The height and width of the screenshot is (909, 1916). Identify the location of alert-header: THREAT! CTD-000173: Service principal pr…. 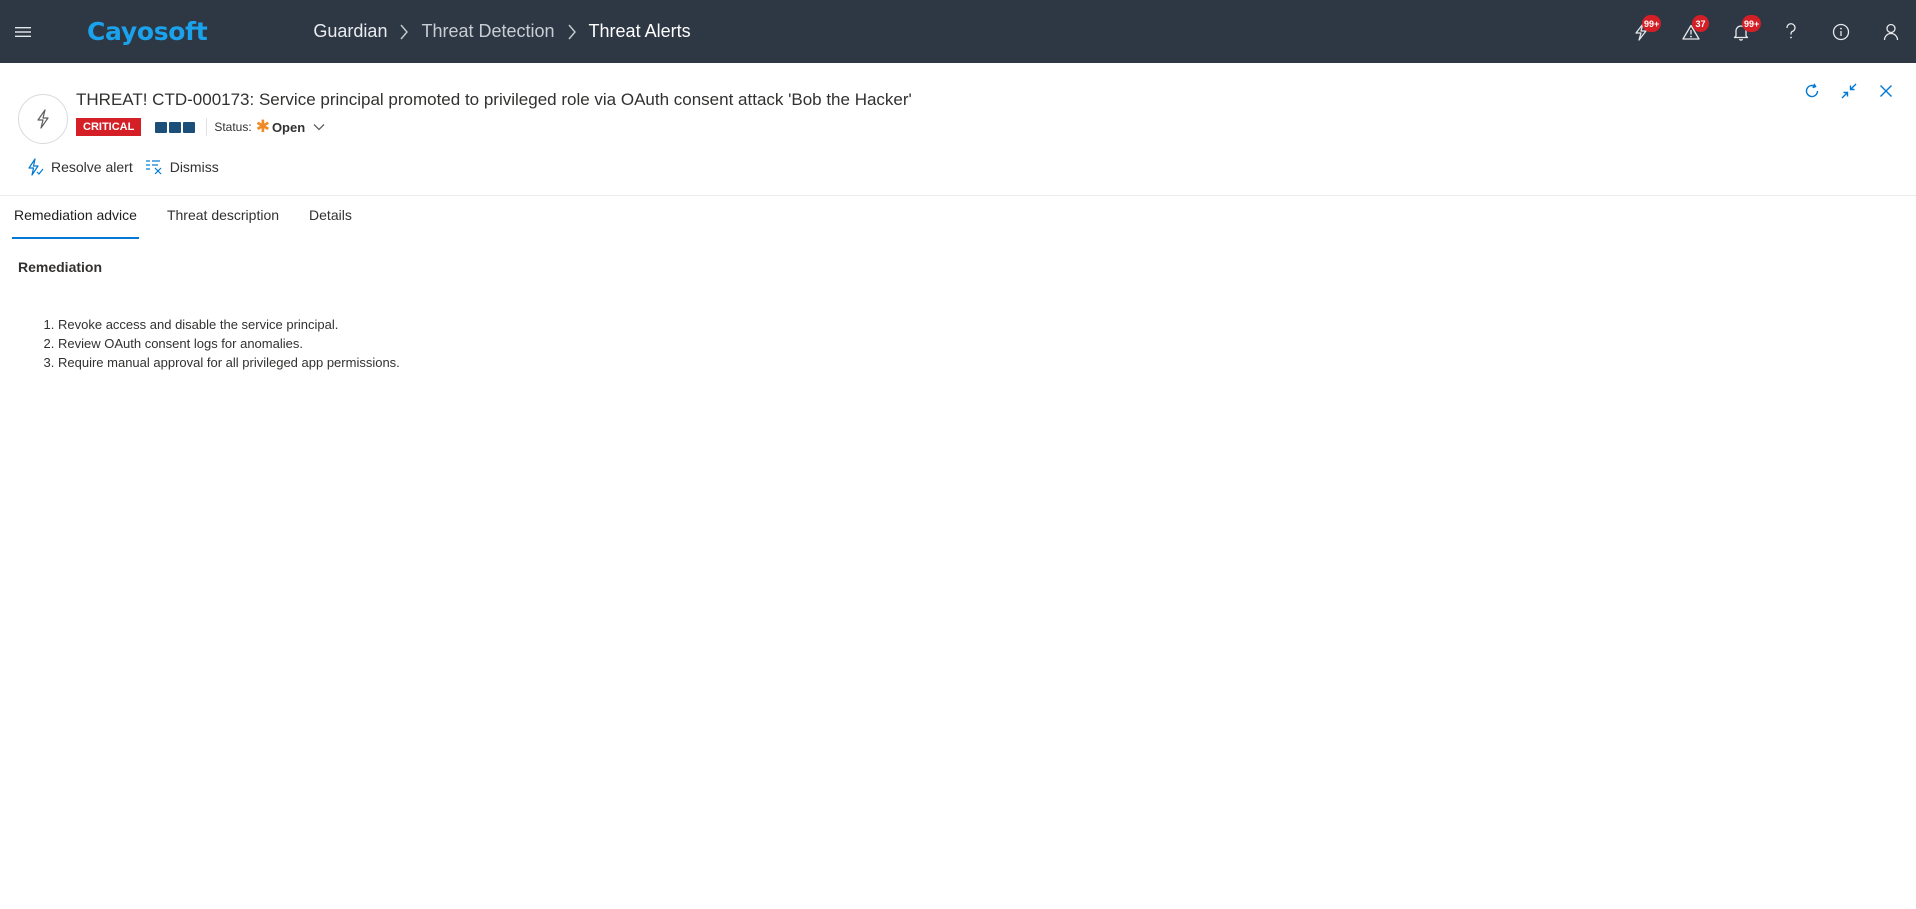
(958, 103).